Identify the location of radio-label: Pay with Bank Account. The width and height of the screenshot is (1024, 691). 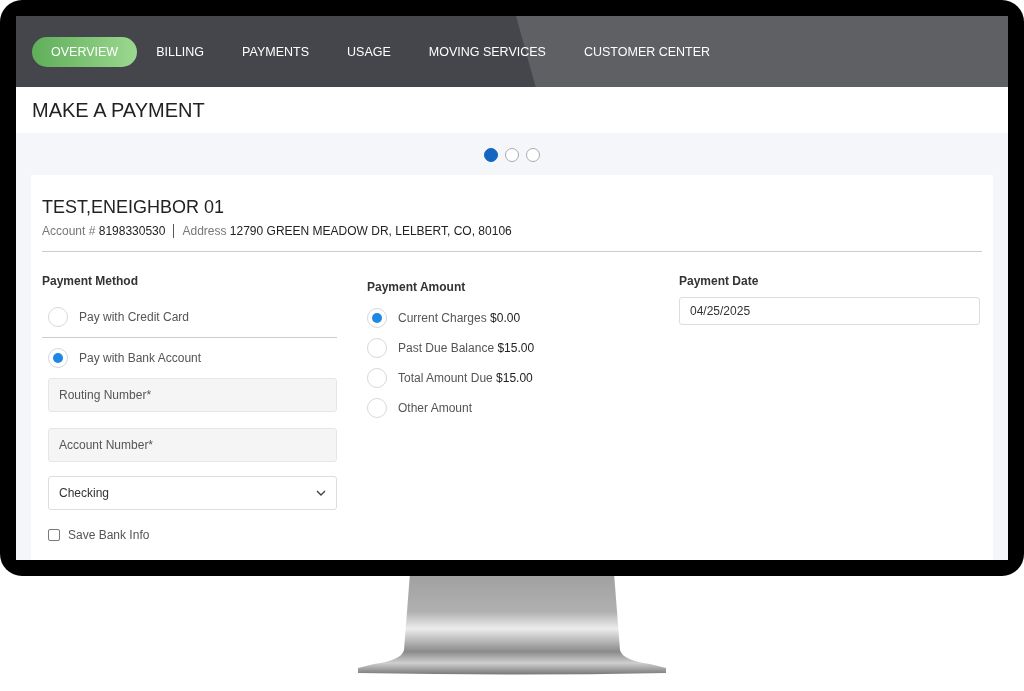
(140, 358).